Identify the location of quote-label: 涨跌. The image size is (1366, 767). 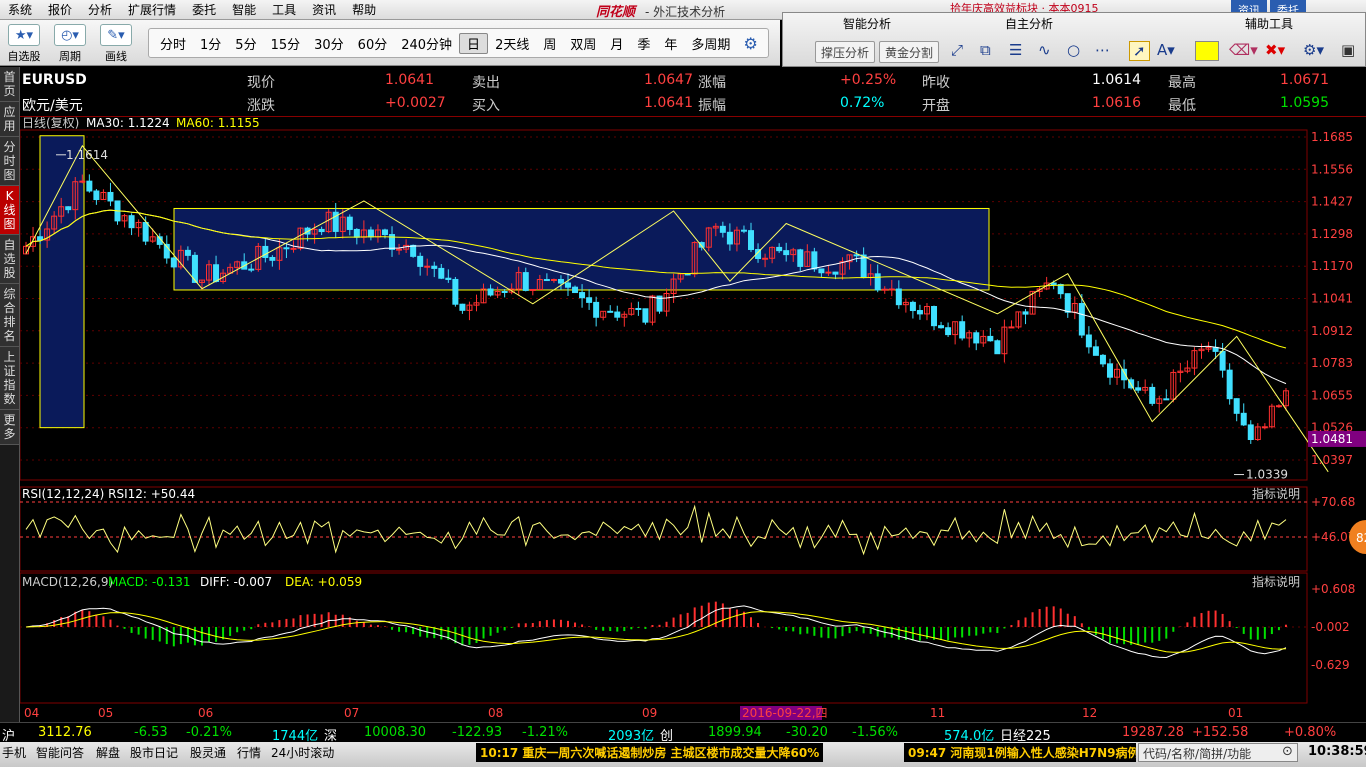
(261, 106).